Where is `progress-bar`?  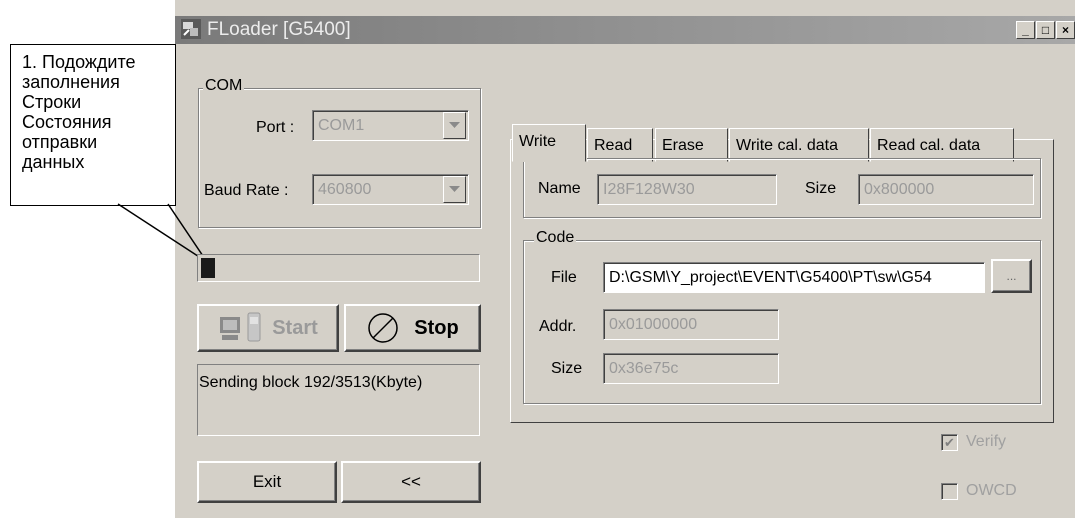
progress-bar is located at coordinates (338, 268).